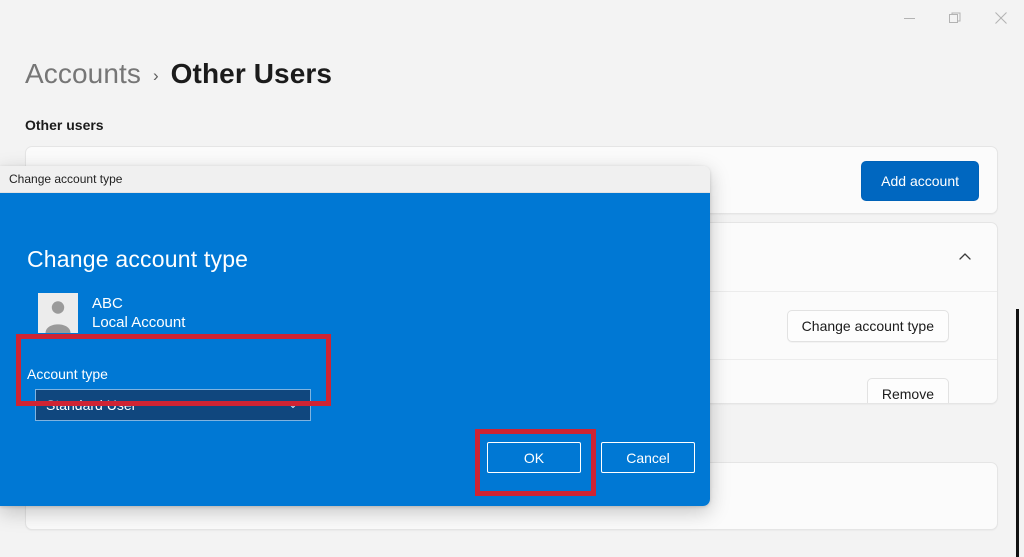 The width and height of the screenshot is (1024, 557). Describe the element at coordinates (107, 303) in the screenshot. I see `account-name: ABC` at that location.